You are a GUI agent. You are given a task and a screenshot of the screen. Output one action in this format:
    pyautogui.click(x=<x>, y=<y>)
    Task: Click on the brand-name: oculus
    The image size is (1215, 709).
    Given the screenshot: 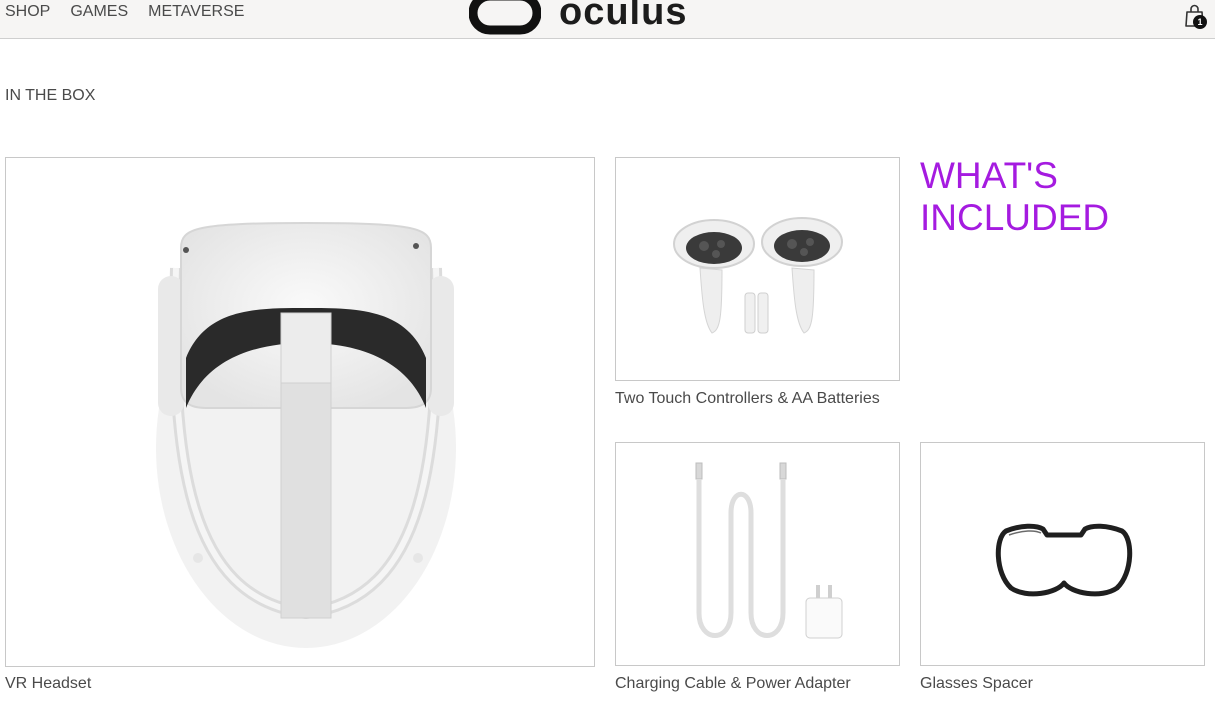 What is the action you would take?
    pyautogui.click(x=623, y=16)
    